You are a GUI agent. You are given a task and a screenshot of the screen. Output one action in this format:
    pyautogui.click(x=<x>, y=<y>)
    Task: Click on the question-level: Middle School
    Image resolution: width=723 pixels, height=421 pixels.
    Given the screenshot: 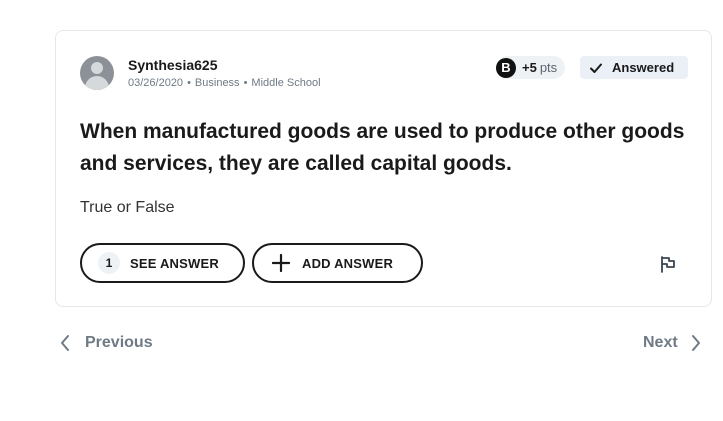 What is the action you would take?
    pyautogui.click(x=286, y=83)
    